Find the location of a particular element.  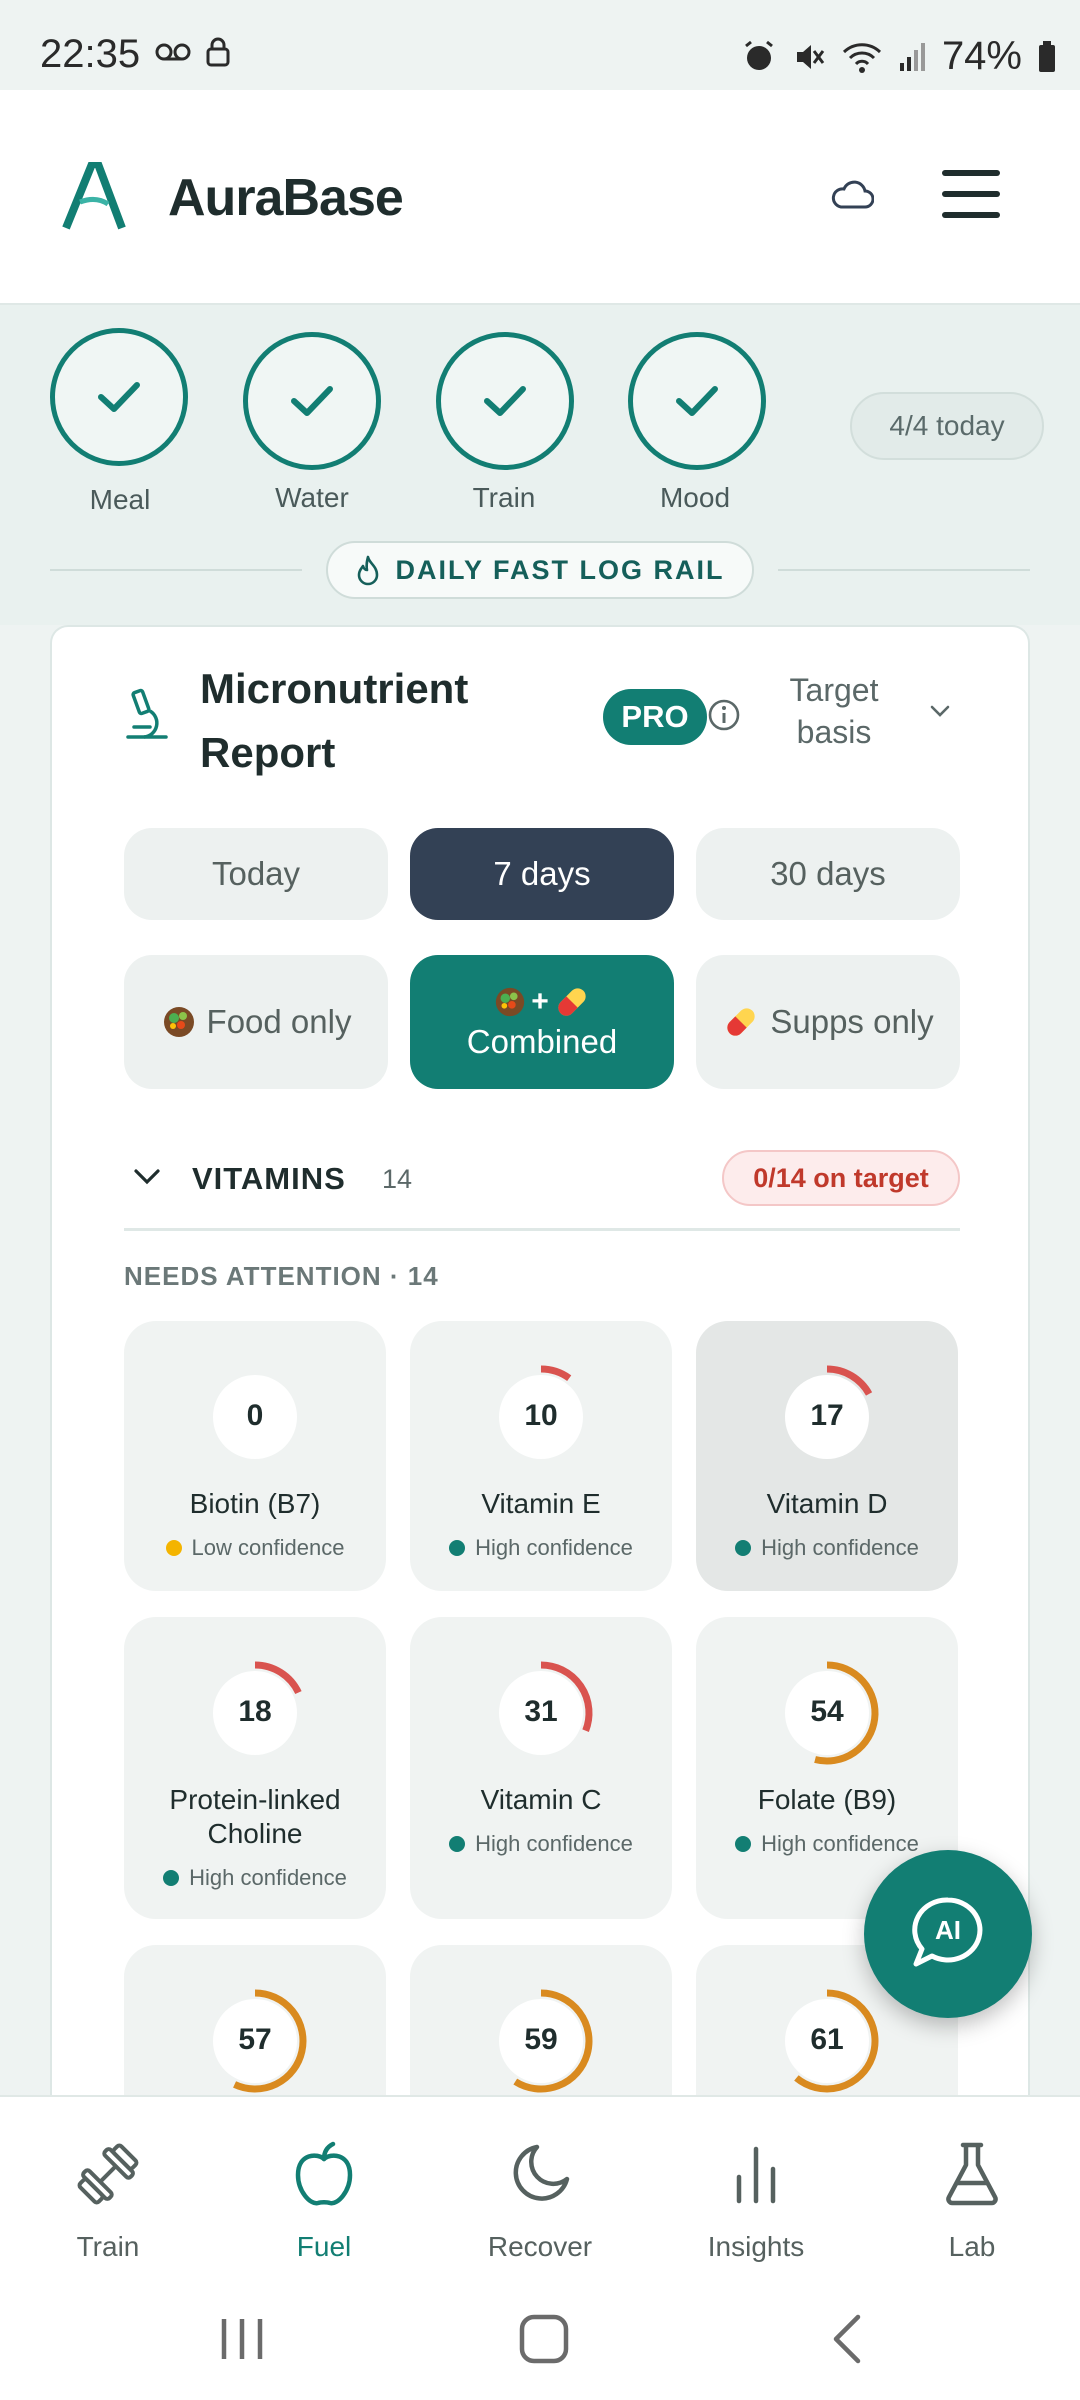

bar-chart-icon is located at coordinates (756, 2175).